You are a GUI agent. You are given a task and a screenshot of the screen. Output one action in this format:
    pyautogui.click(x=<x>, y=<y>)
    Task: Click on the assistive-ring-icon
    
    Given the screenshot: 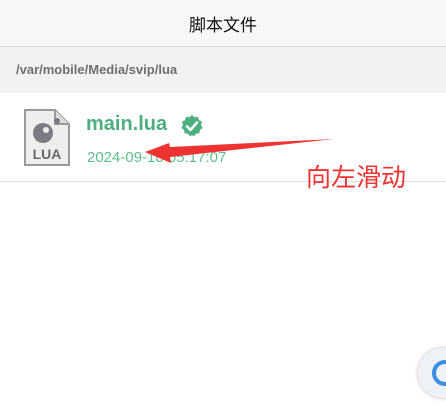 What is the action you would take?
    pyautogui.click(x=439, y=373)
    